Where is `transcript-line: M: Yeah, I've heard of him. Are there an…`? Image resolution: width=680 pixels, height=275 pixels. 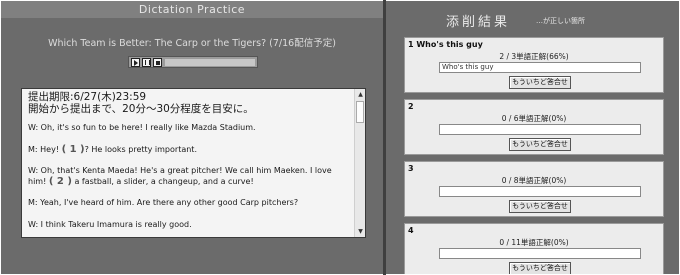 transcript-line: M: Yeah, I've heard of him. Are there an… is located at coordinates (189, 203).